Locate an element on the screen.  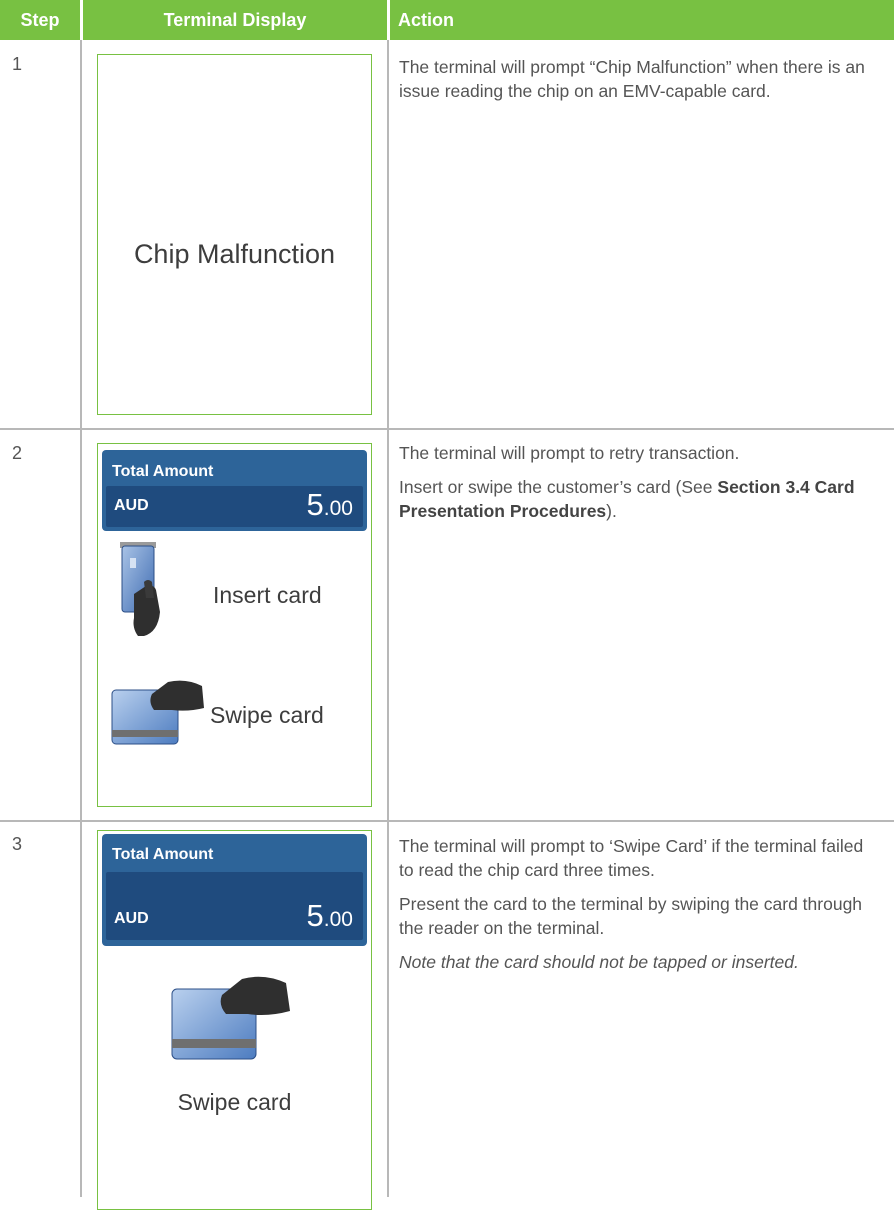
action-text-span: ). is located at coordinates (611, 511).